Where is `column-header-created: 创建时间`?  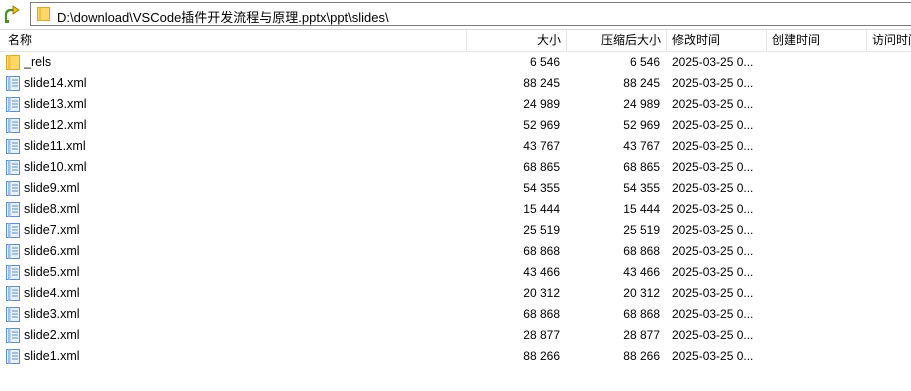
column-header-created: 创建时间 is located at coordinates (816, 40).